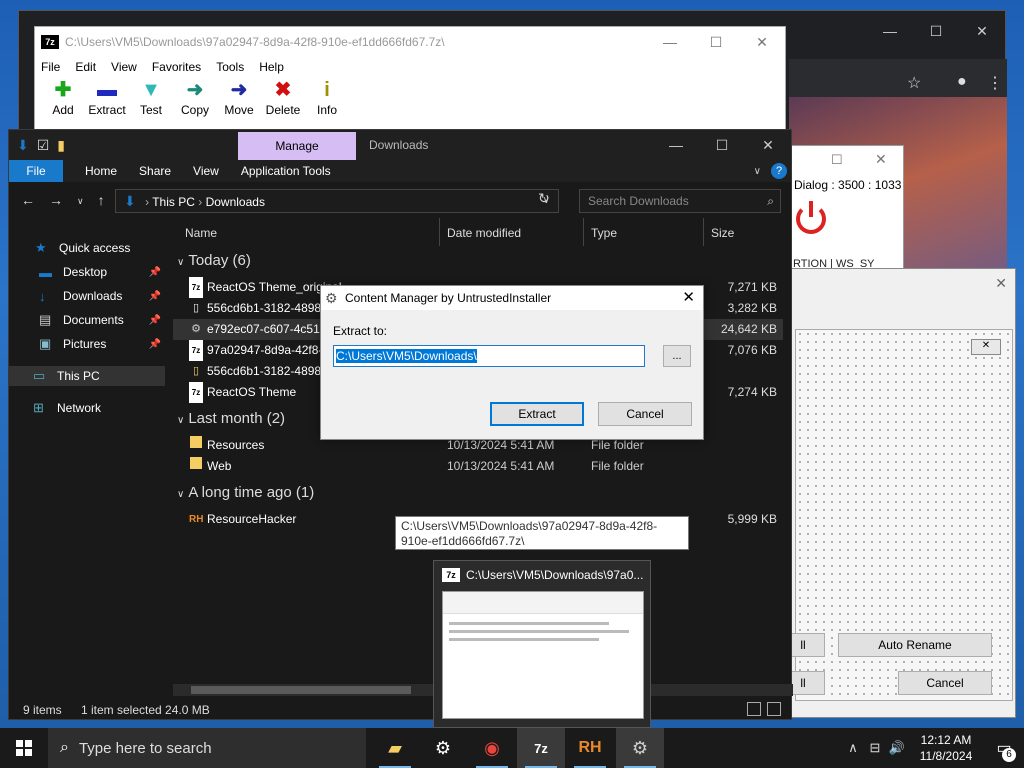 This screenshot has width=1024, height=768. I want to click on chrome-taskbar-icon: ◉, so click(492, 748).